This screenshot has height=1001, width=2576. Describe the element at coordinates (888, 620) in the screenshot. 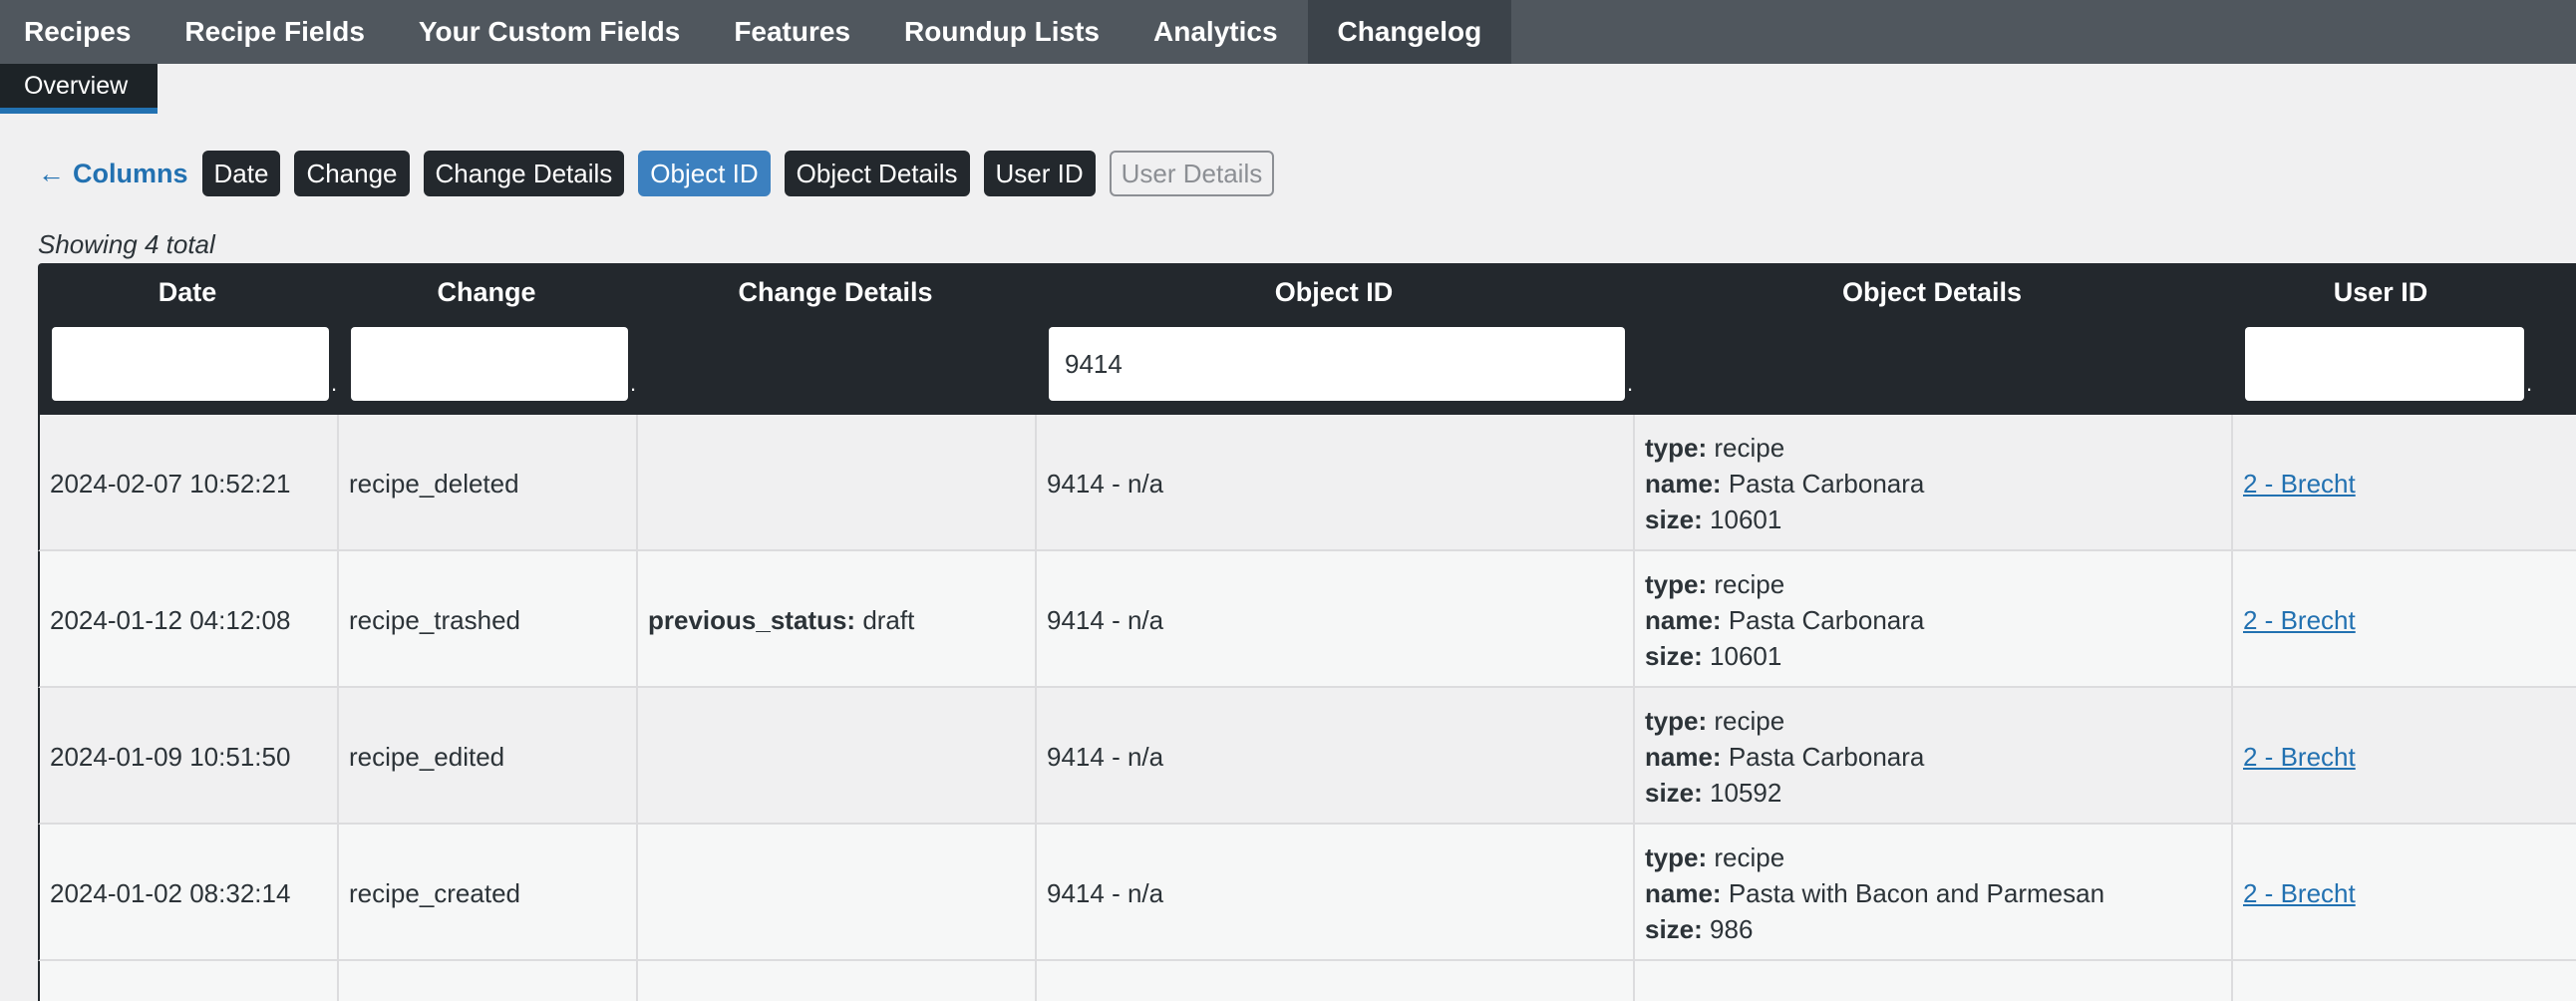

I see `detail-value: draft` at that location.